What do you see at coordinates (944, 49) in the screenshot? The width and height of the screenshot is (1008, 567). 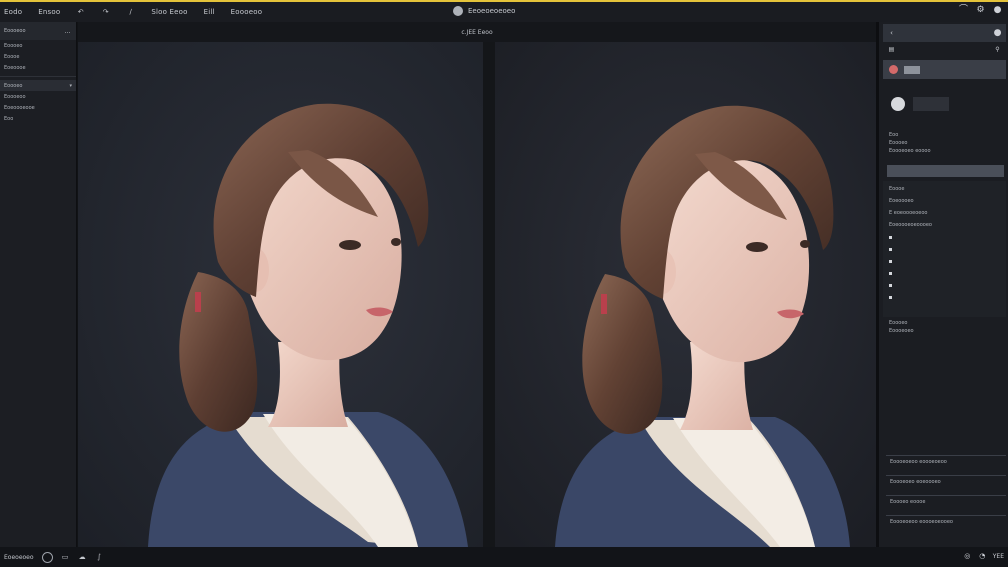 I see `right-panel-toolbar: ▤ ⚲` at bounding box center [944, 49].